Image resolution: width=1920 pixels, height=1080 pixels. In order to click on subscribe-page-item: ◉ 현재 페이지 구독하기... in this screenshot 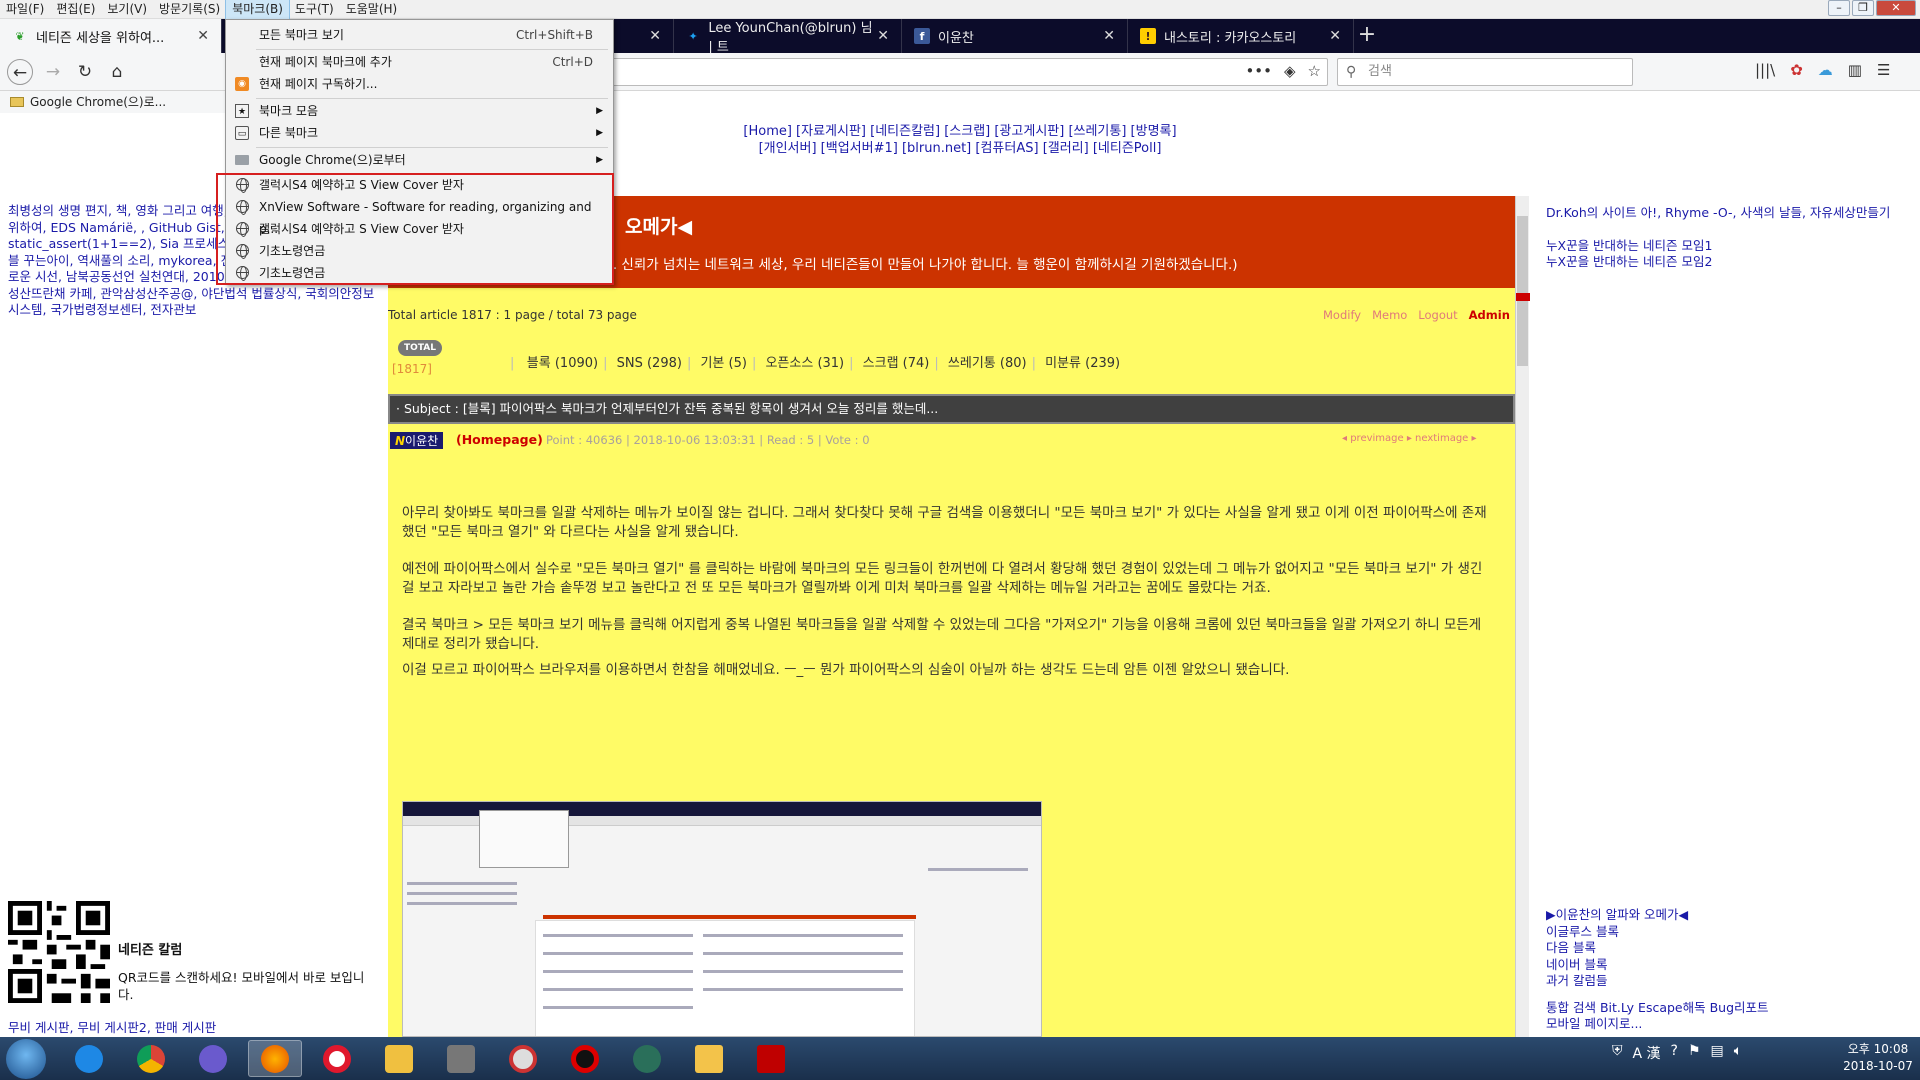, I will do `click(419, 84)`.